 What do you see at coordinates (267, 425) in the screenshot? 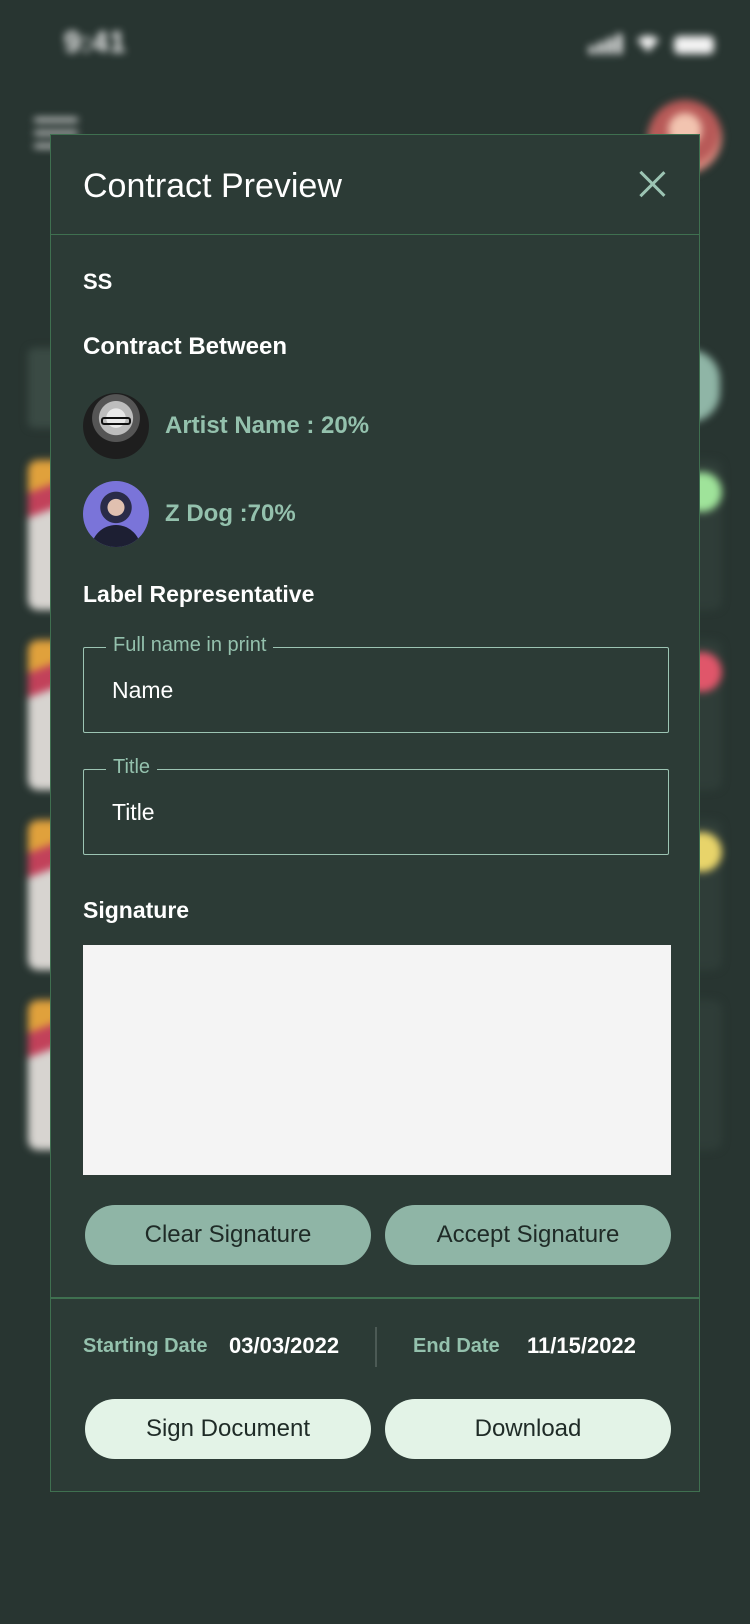
I see `party-label: Artist Name : 20%` at bounding box center [267, 425].